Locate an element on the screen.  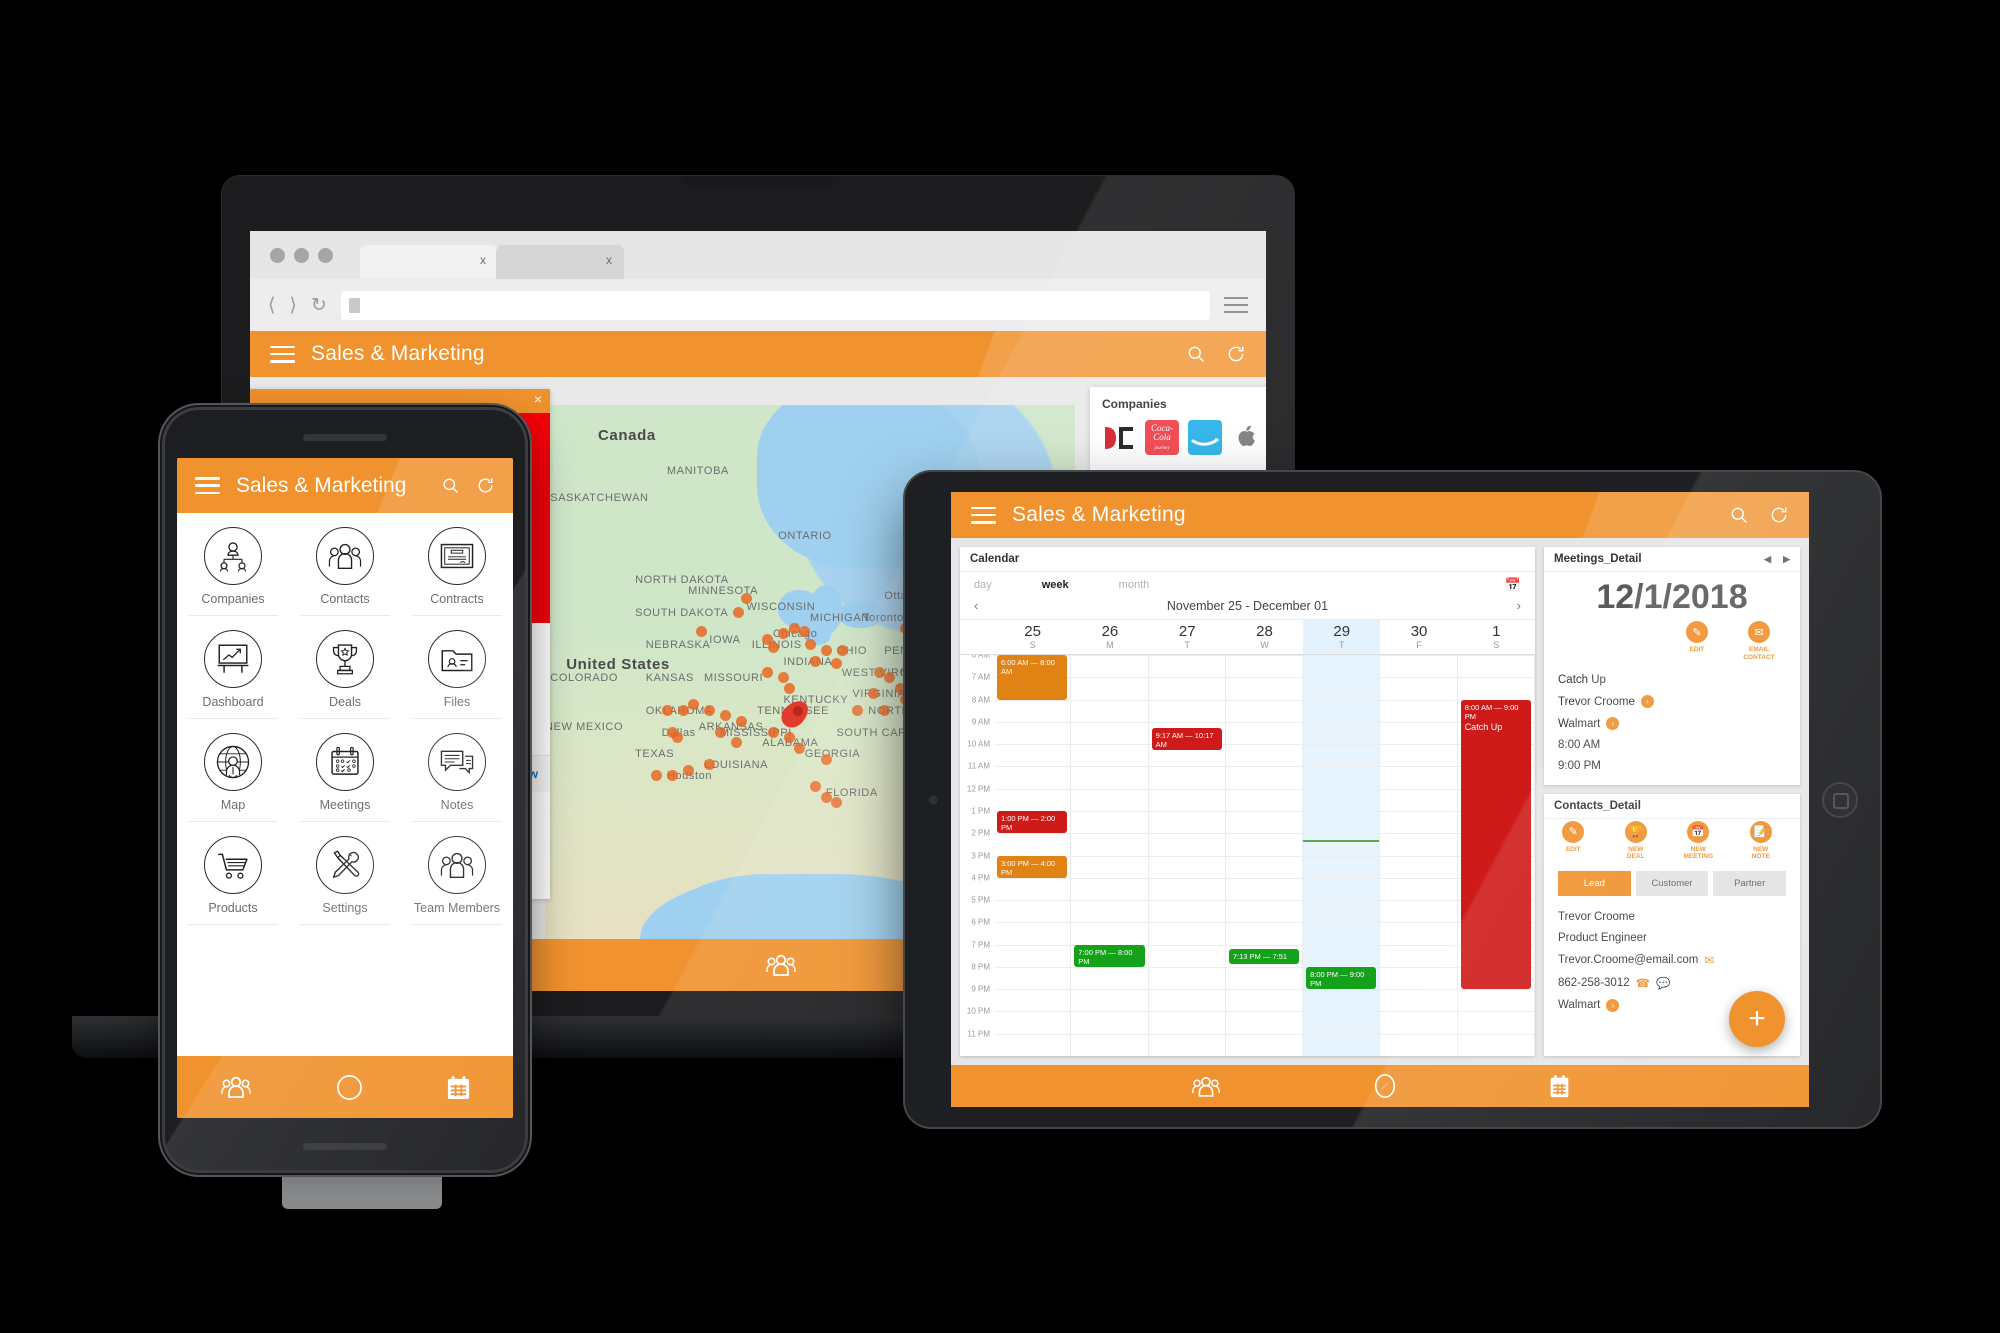
chat-icon: 💬 is located at coordinates (1663, 983).